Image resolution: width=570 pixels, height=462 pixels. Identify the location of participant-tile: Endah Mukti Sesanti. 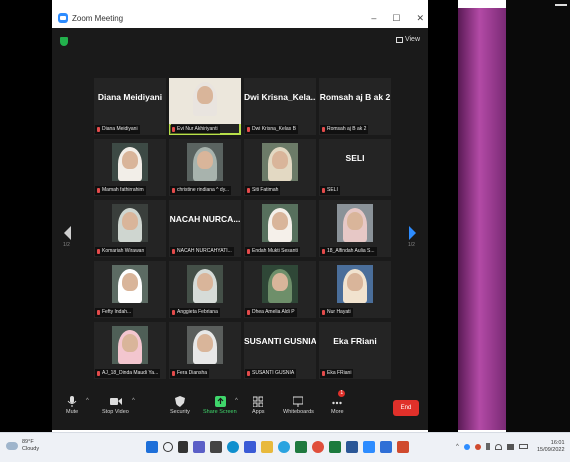
(280, 228).